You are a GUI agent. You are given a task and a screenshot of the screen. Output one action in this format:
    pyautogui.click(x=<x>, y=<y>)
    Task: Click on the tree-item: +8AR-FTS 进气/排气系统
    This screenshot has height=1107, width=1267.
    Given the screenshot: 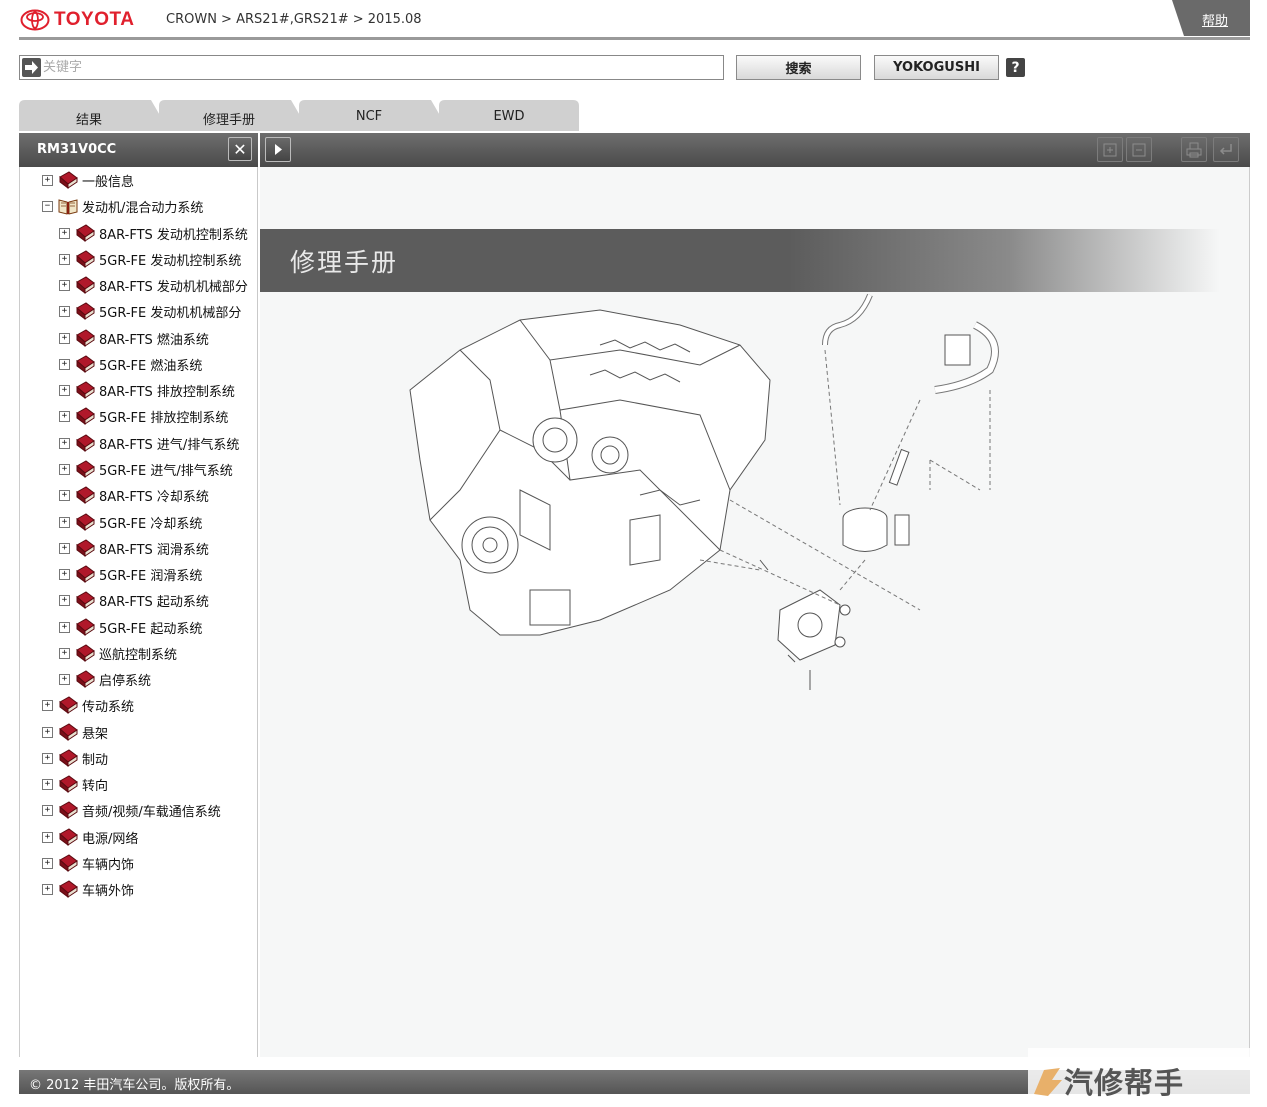 What is the action you would take?
    pyautogui.click(x=149, y=443)
    